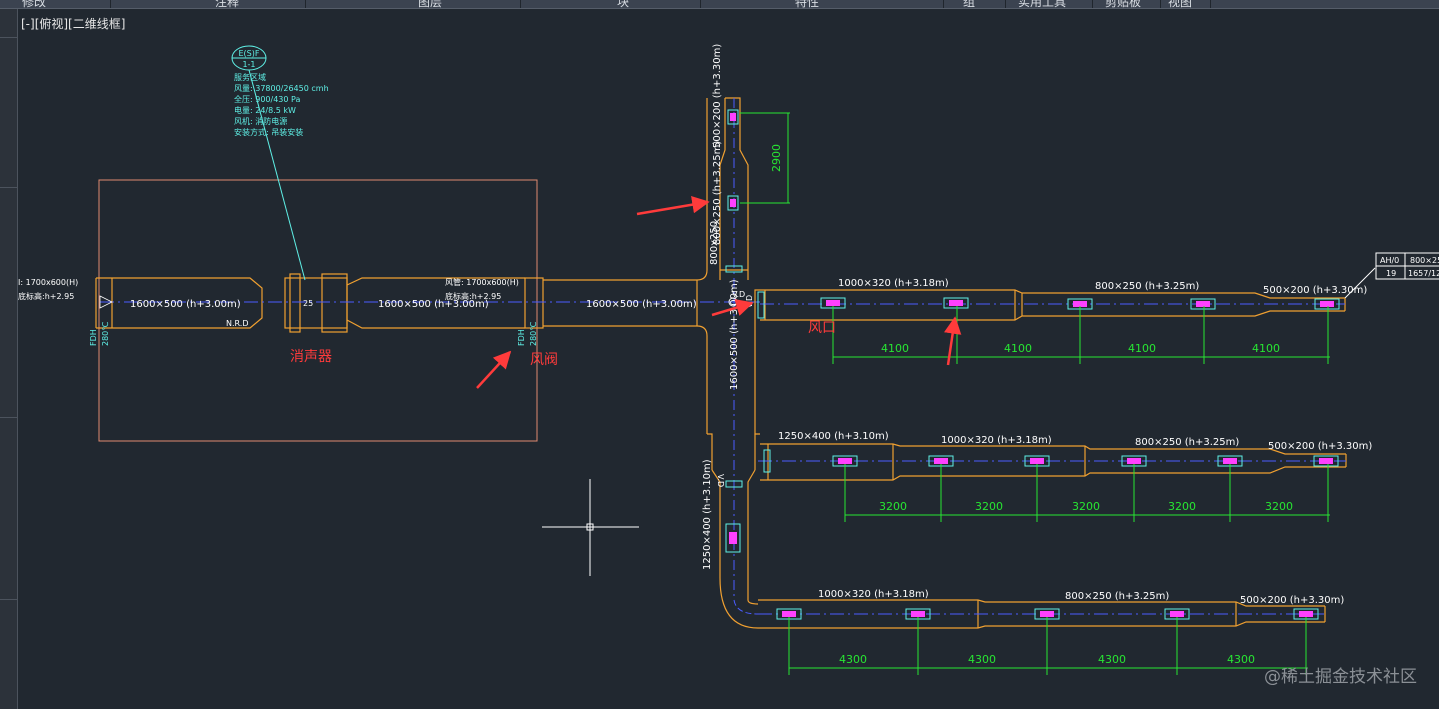 The image size is (1439, 709). I want to click on branch3-seg-c: 500×200 (h+3.30m), so click(1292, 600).